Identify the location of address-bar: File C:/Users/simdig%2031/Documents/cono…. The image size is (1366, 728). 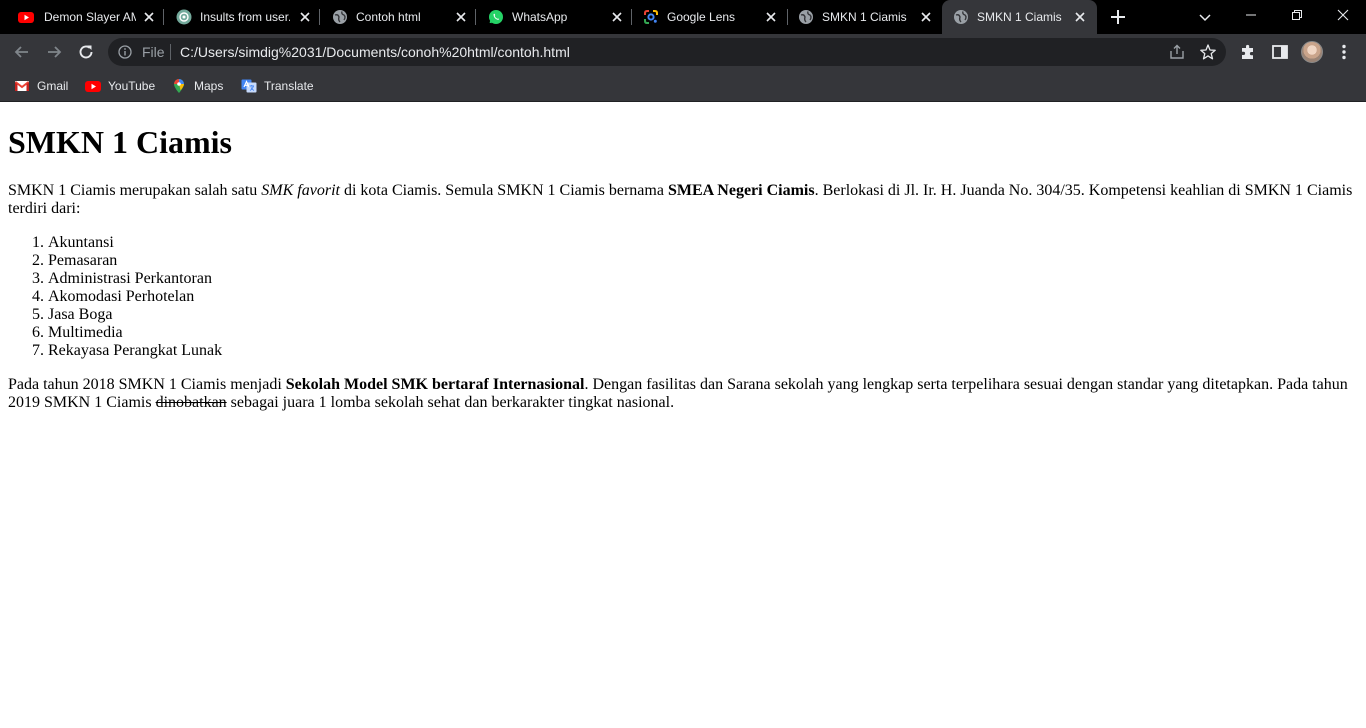
(667, 52).